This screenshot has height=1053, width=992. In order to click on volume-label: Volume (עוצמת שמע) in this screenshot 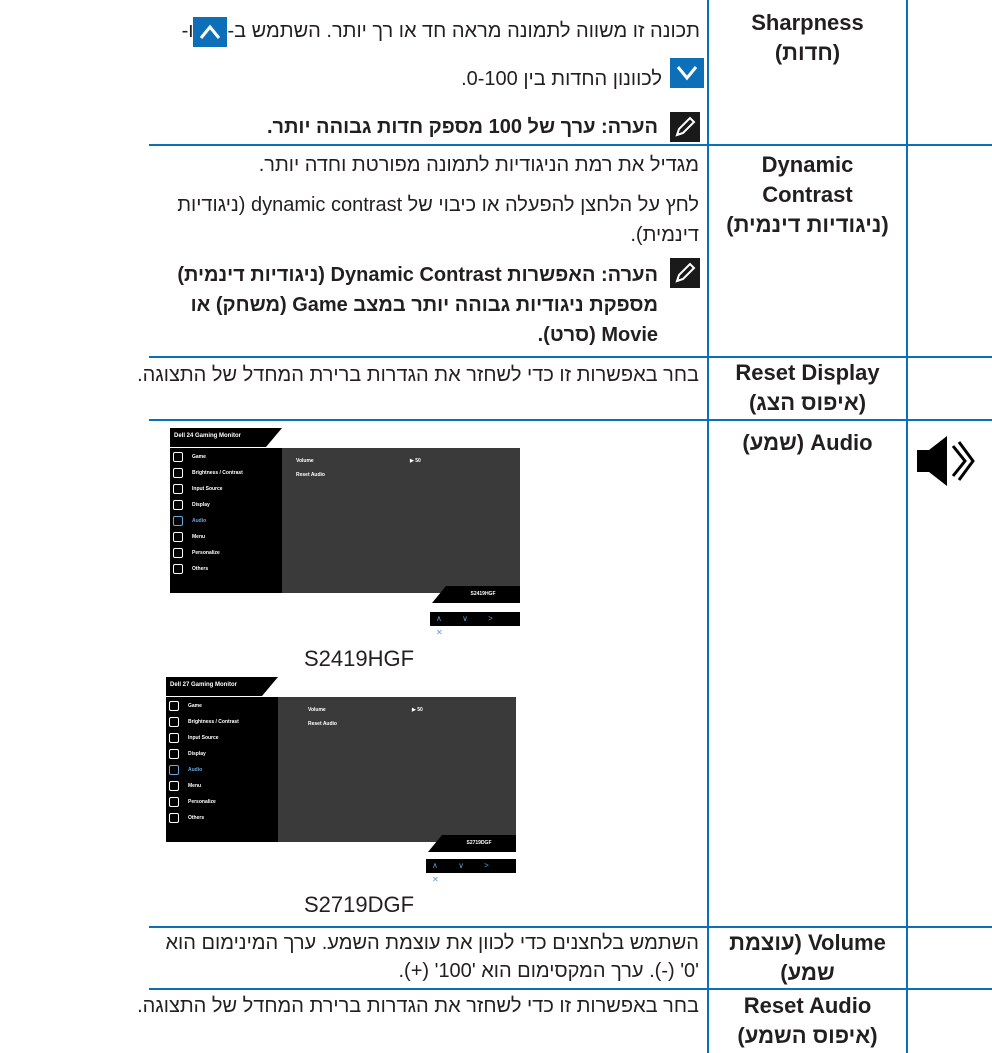, I will do `click(807, 957)`.